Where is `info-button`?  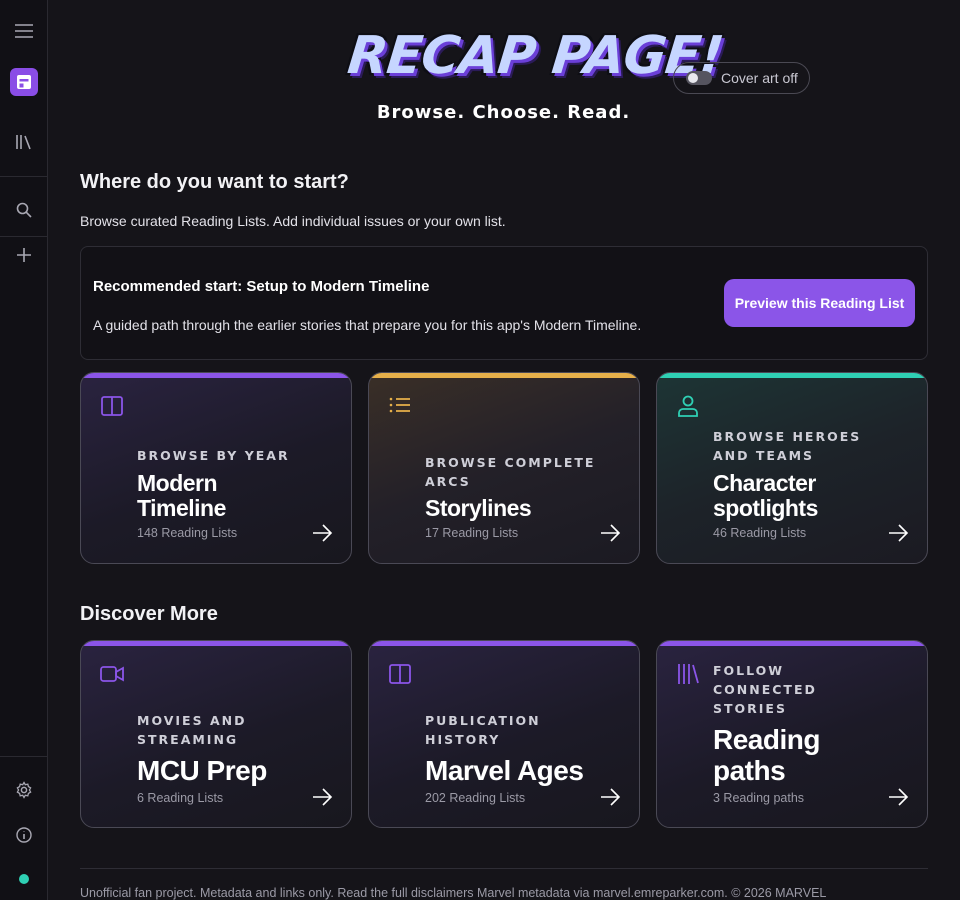 info-button is located at coordinates (23, 835).